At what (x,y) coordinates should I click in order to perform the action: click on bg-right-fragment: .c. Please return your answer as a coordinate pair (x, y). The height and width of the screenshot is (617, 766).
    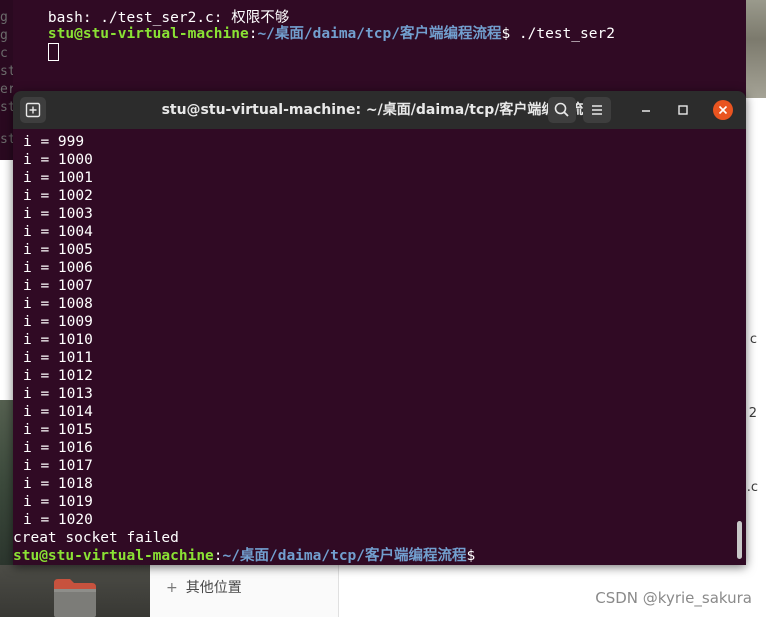
    Looking at the image, I should click on (752, 487).